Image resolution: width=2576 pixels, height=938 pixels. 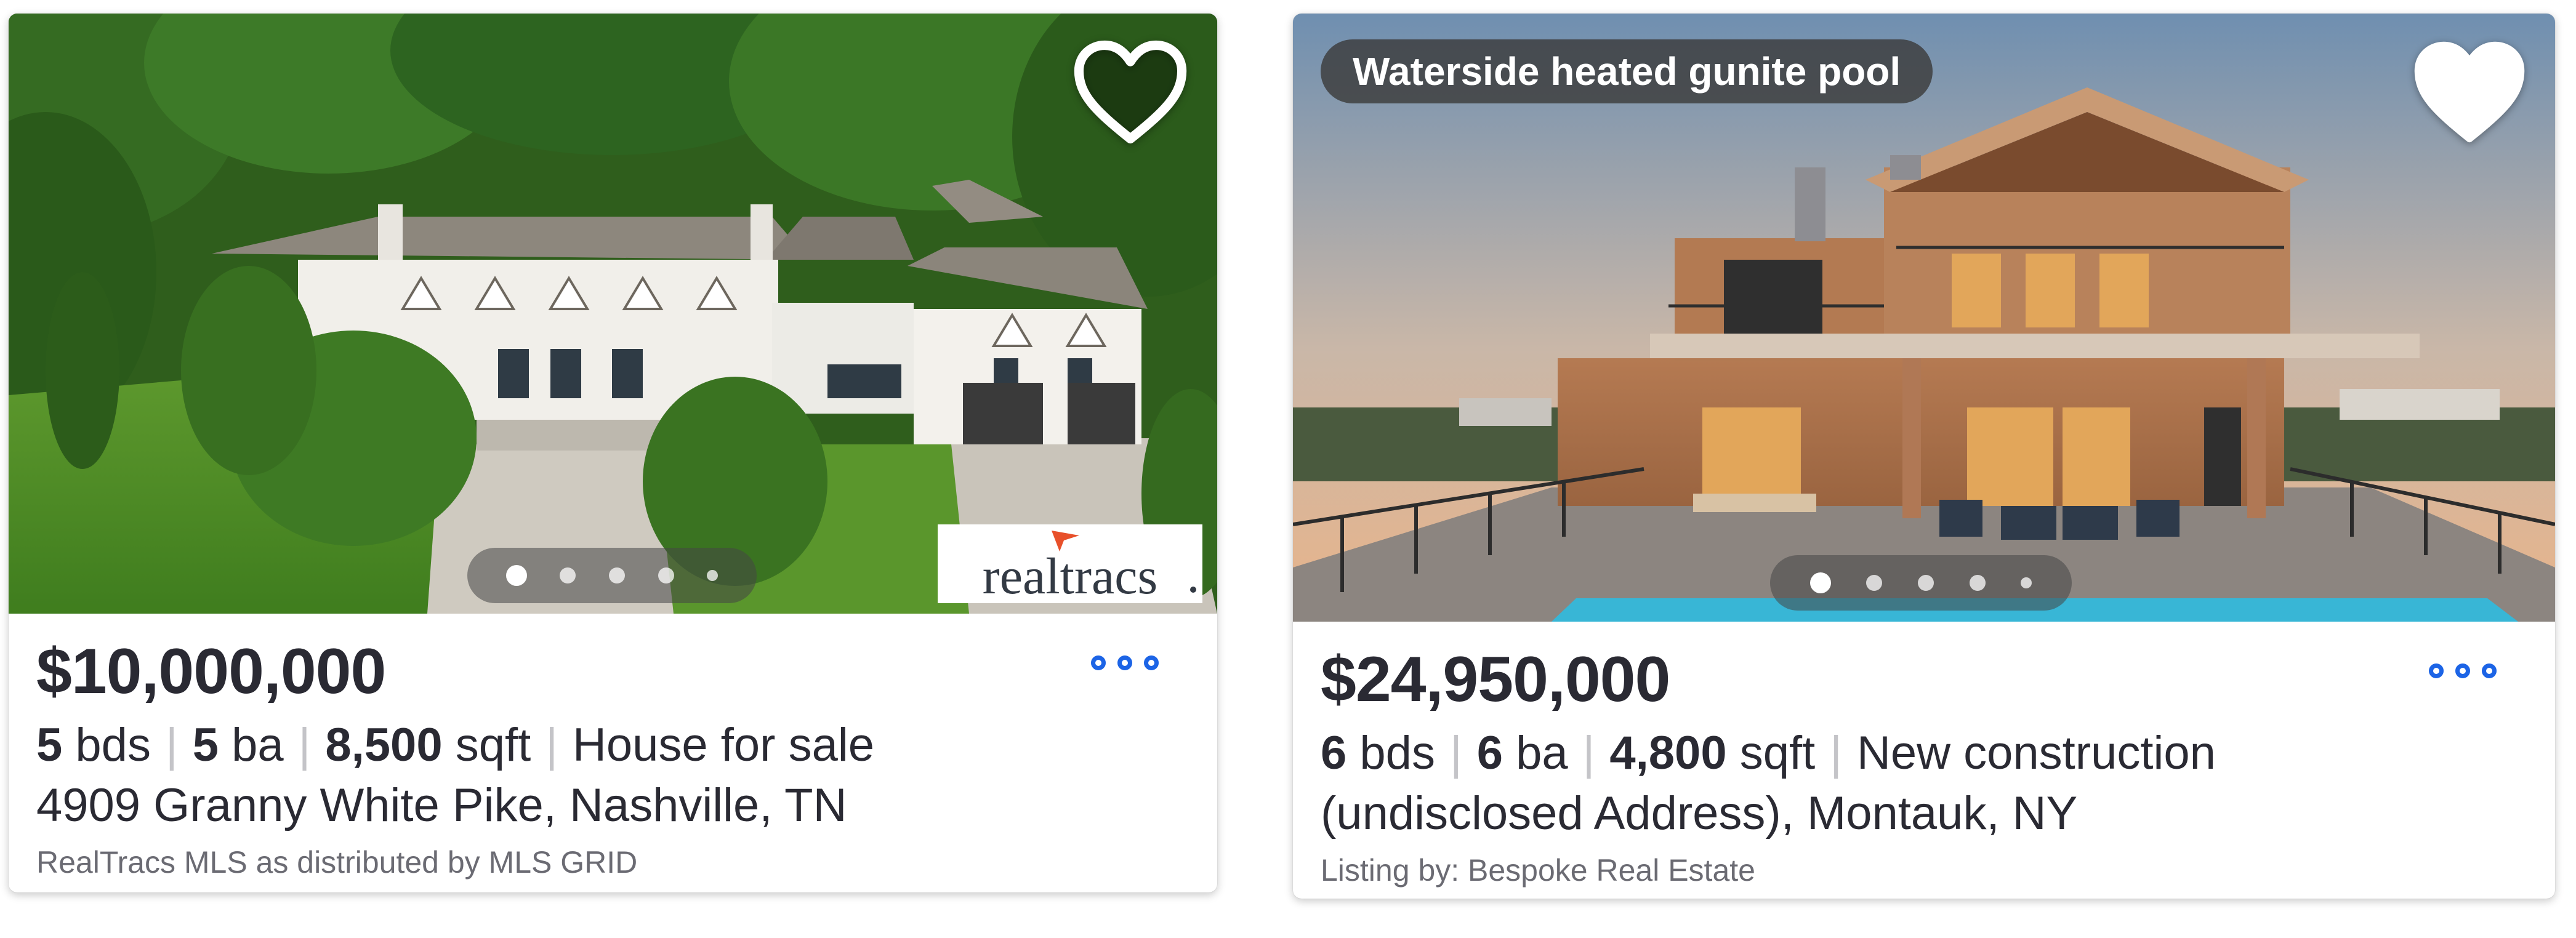 What do you see at coordinates (723, 745) in the screenshot?
I see `listing-status: House for sale` at bounding box center [723, 745].